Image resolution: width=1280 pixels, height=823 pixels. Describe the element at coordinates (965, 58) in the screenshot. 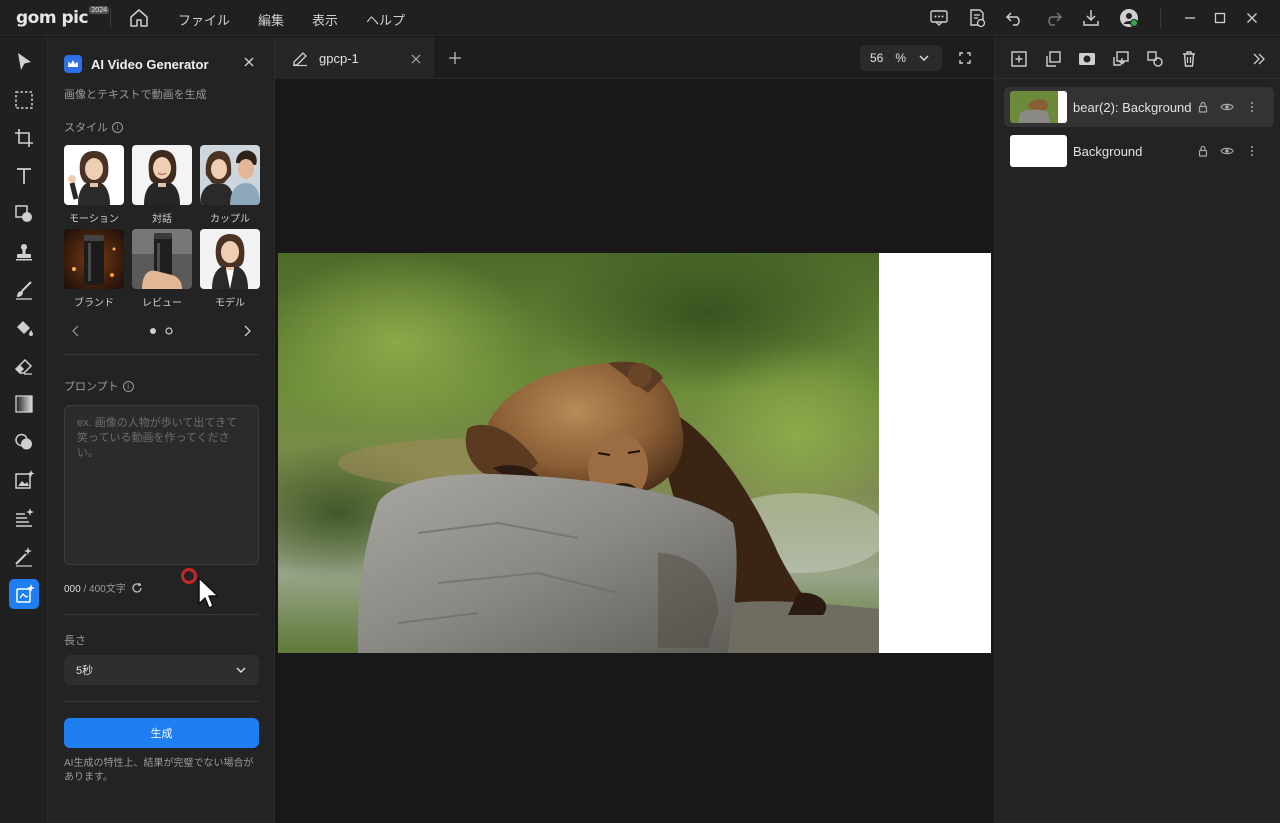

I see `fit-screen-icon` at that location.